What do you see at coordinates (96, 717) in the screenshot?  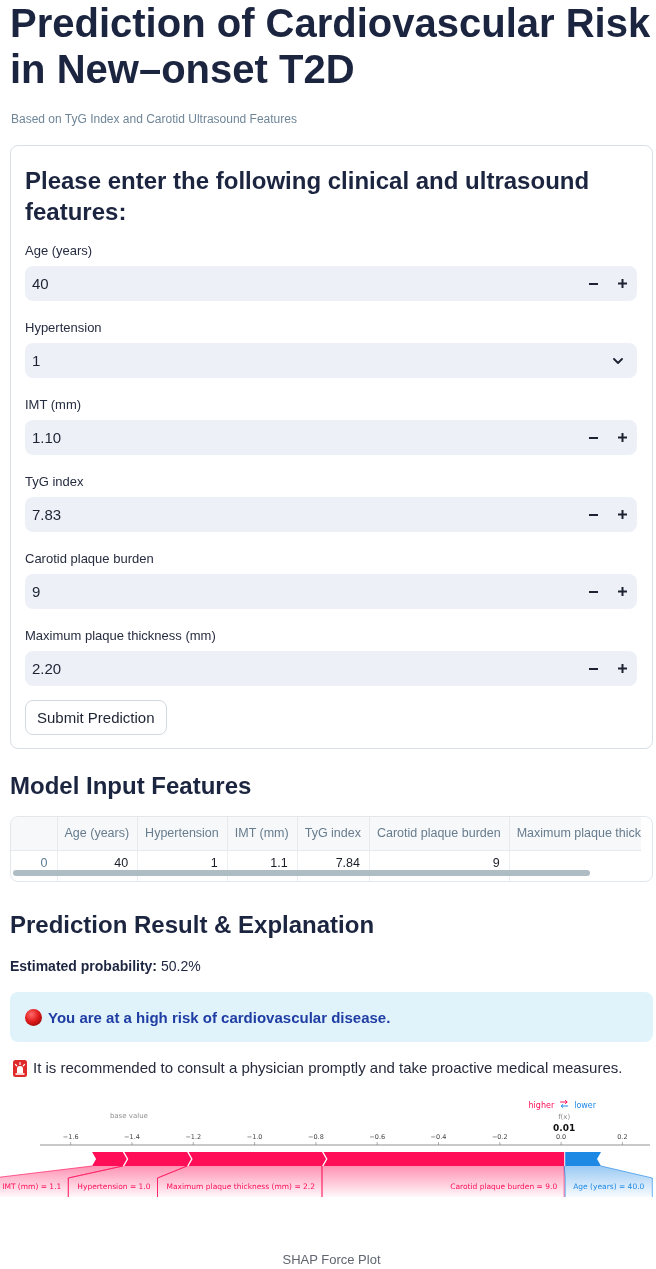 I see `submit-button: Submit Prediction` at bounding box center [96, 717].